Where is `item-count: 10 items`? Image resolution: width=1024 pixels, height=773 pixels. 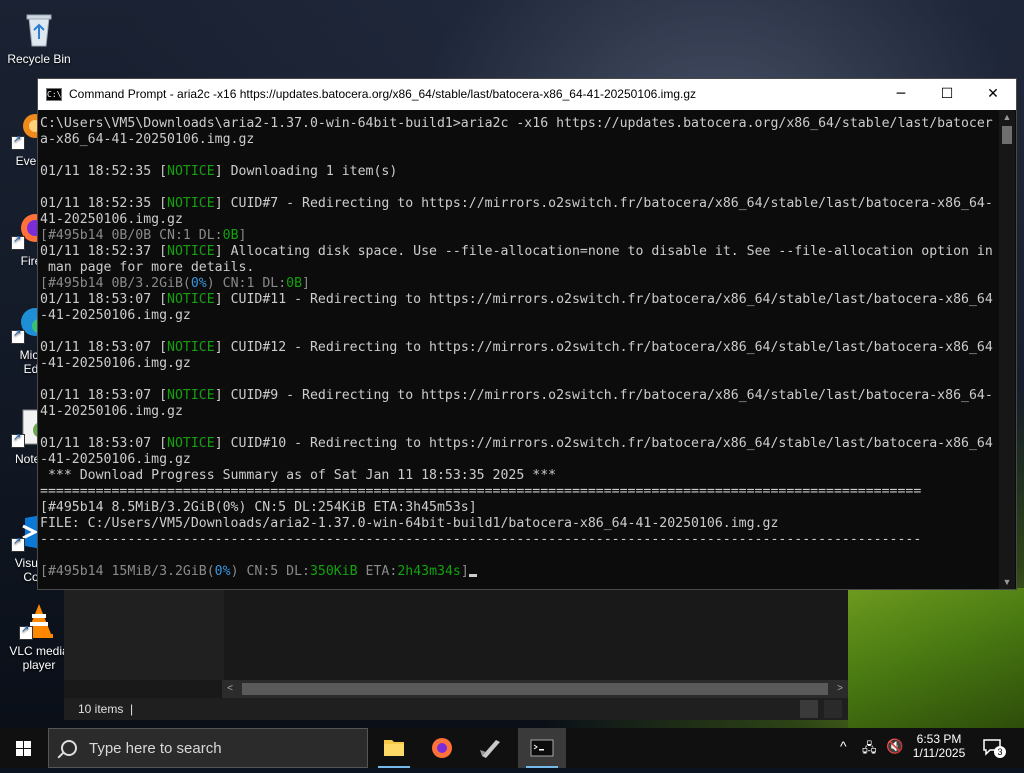
item-count: 10 items is located at coordinates (101, 709).